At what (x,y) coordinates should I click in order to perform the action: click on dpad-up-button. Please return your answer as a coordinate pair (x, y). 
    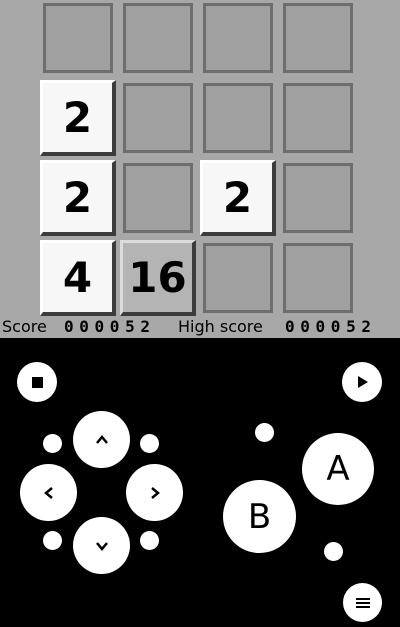
    Looking at the image, I should click on (101, 439).